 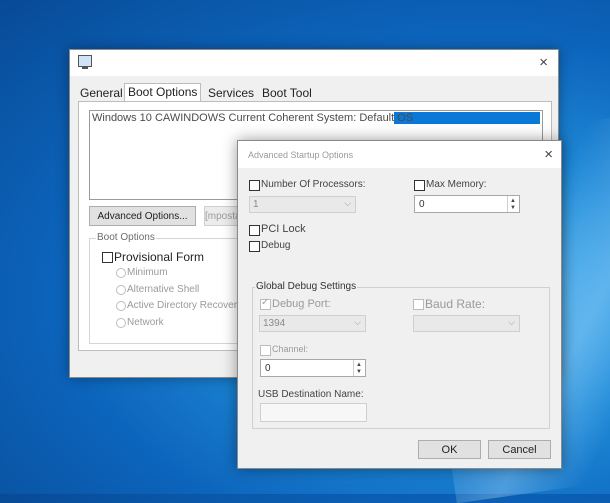 I want to click on debug-label: Debug, so click(x=276, y=245).